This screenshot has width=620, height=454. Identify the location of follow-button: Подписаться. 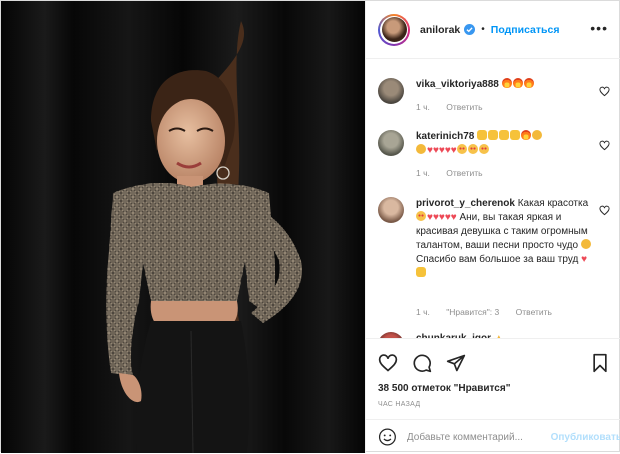
(525, 30).